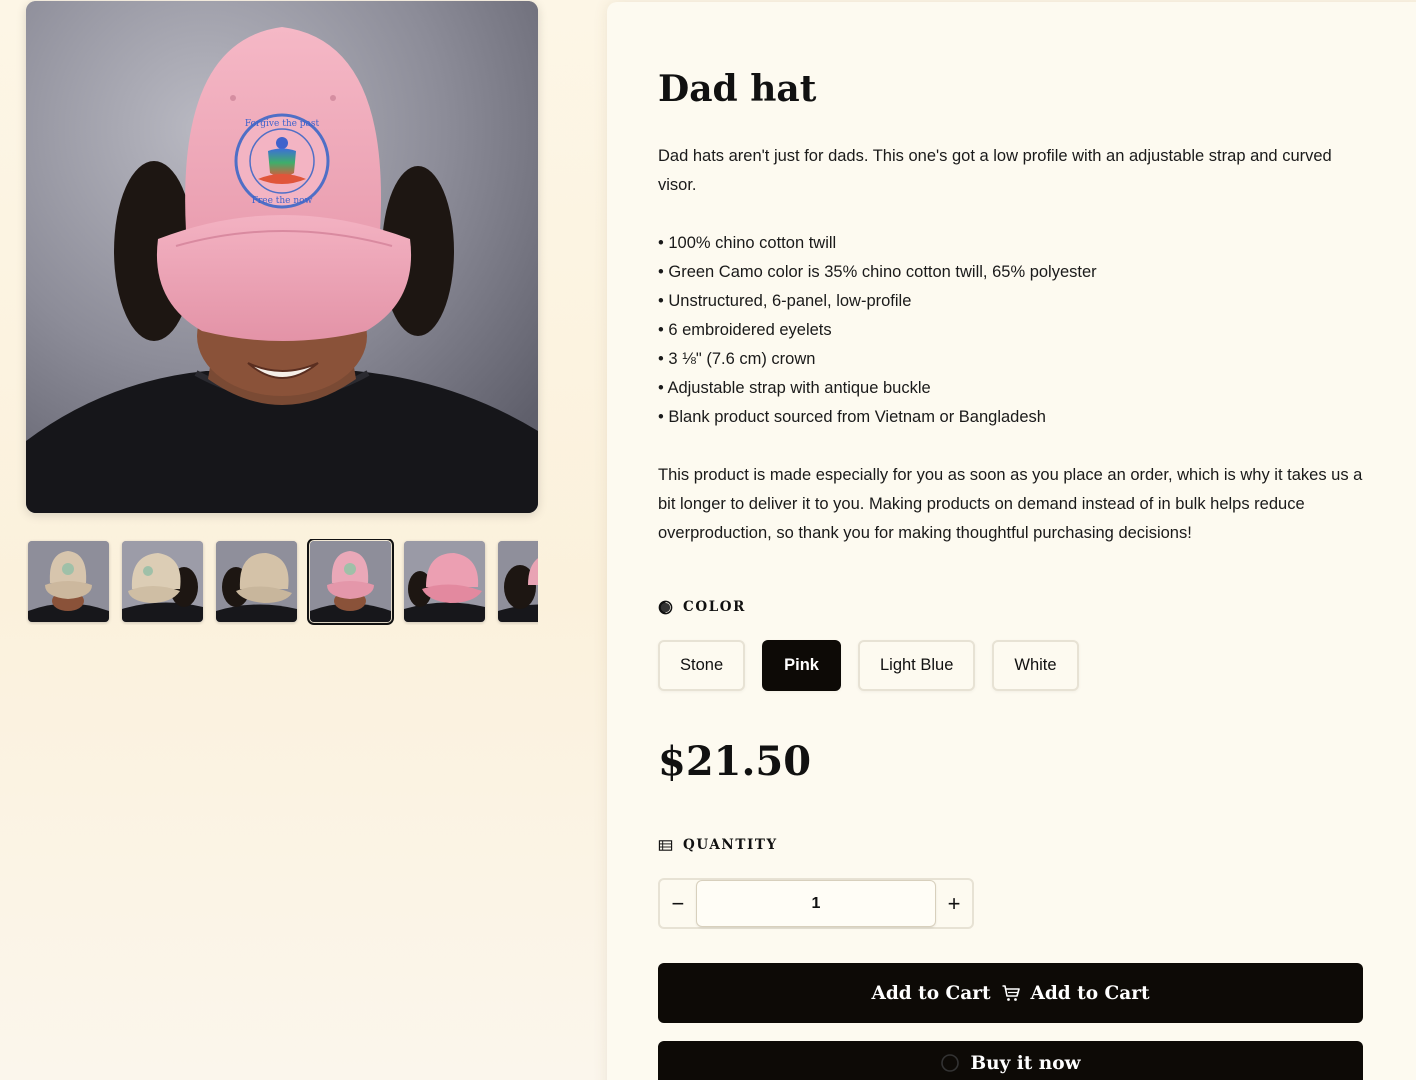 The width and height of the screenshot is (1416, 1080). What do you see at coordinates (794, 388) in the screenshot?
I see `feature-item: • Adjustable strap with antique buckle` at bounding box center [794, 388].